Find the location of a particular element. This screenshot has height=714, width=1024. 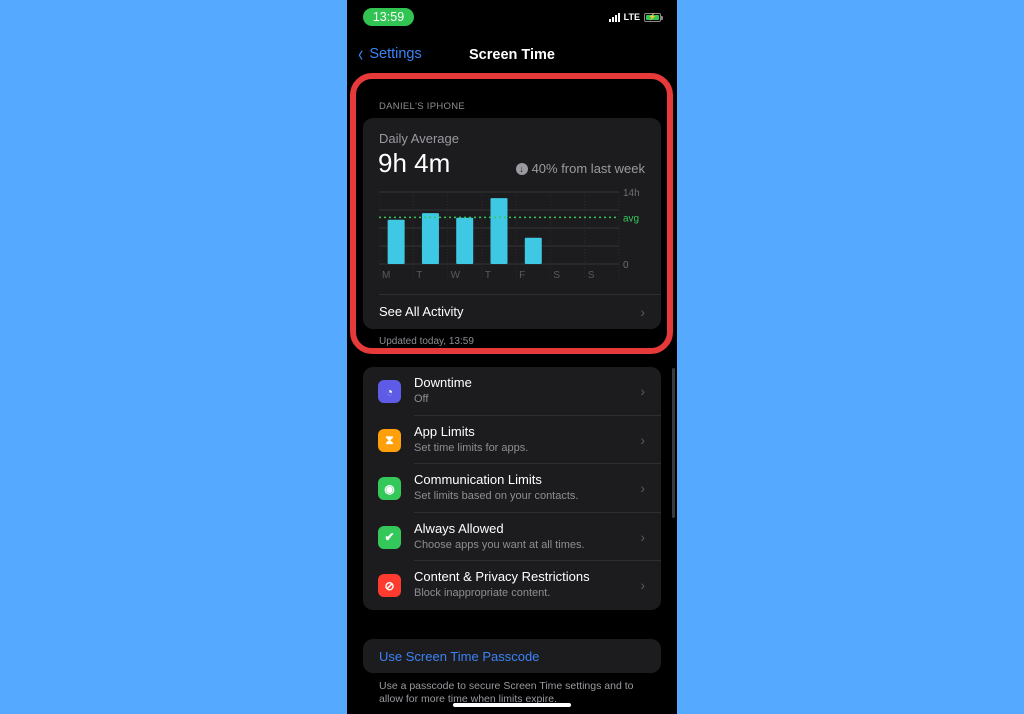

row-title: Always Allowed is located at coordinates (459, 528).